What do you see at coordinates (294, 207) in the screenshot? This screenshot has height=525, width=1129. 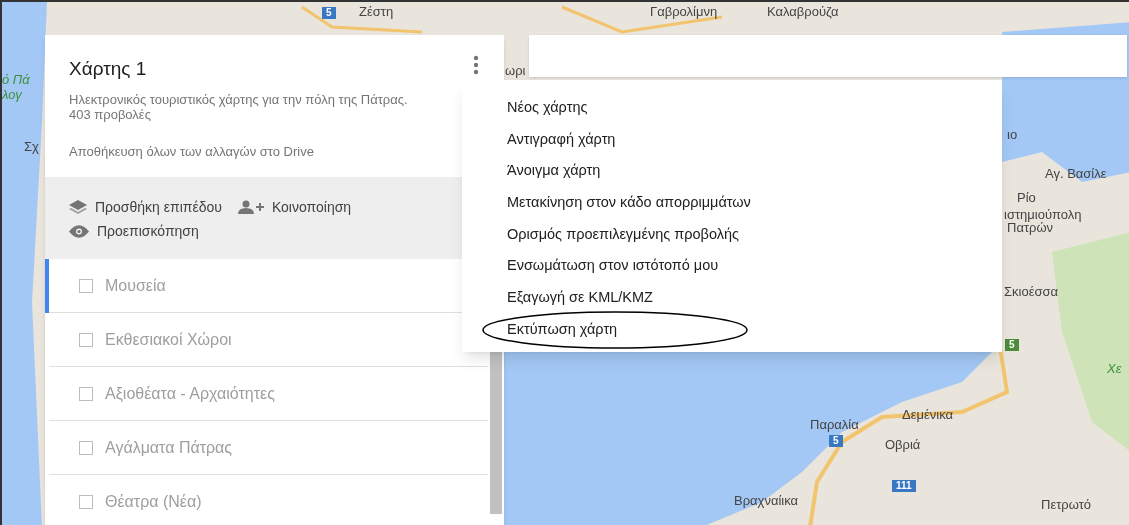 I see `share-button: Κοινοποίηση` at bounding box center [294, 207].